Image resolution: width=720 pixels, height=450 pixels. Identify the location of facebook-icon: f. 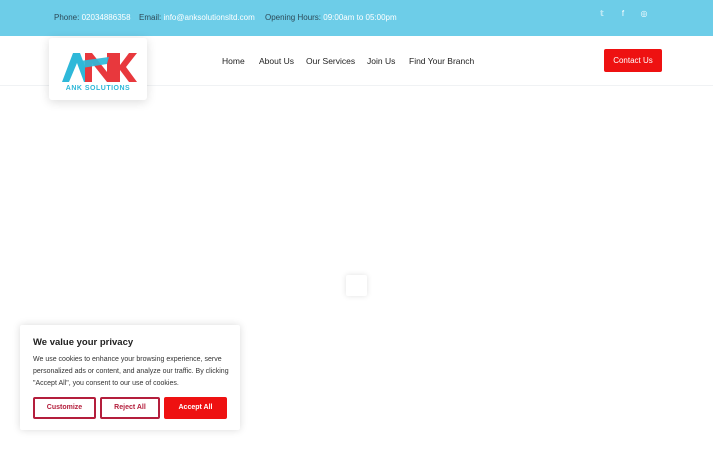
(623, 14).